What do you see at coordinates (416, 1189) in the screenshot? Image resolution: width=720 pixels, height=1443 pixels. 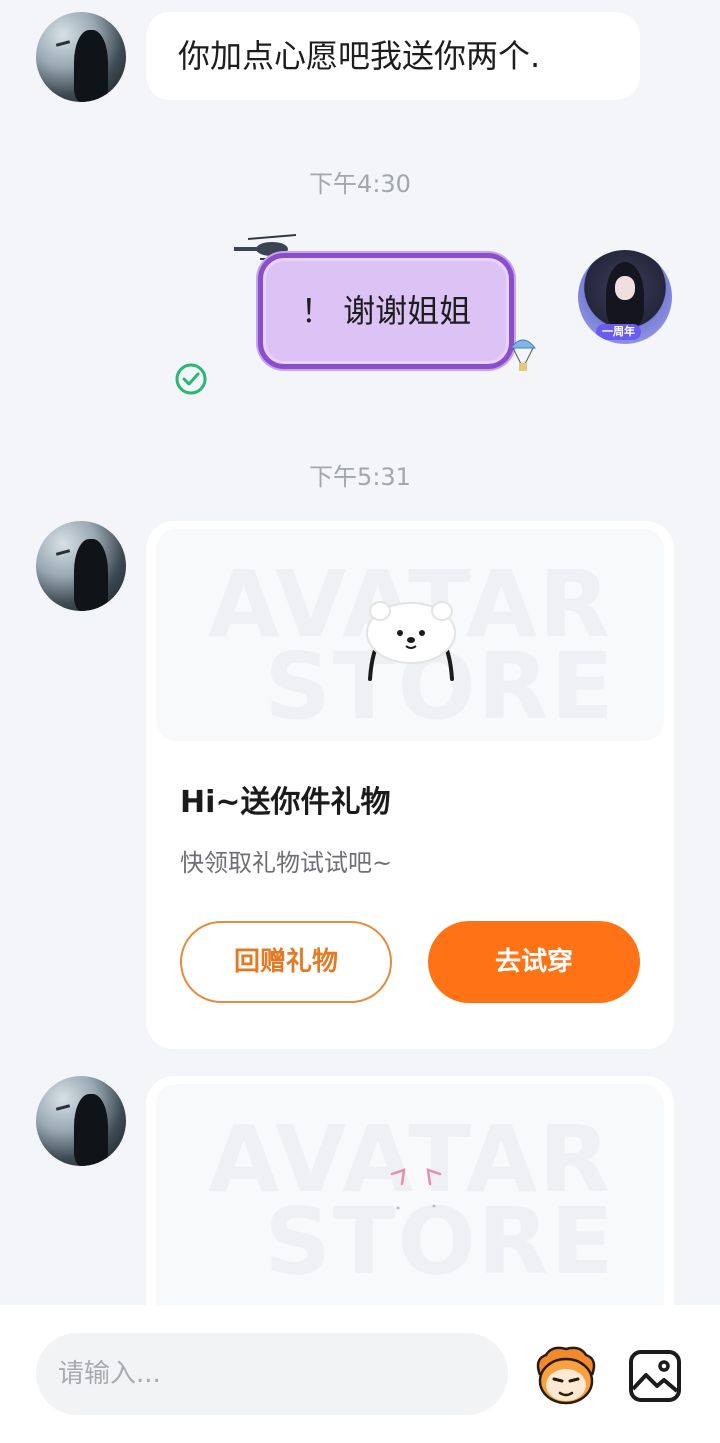 I see `hair-clip-gift-icon` at bounding box center [416, 1189].